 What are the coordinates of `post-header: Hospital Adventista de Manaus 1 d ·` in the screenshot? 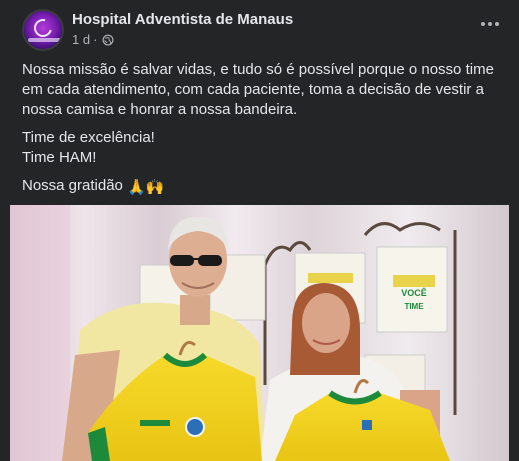 It's located at (259, 28).